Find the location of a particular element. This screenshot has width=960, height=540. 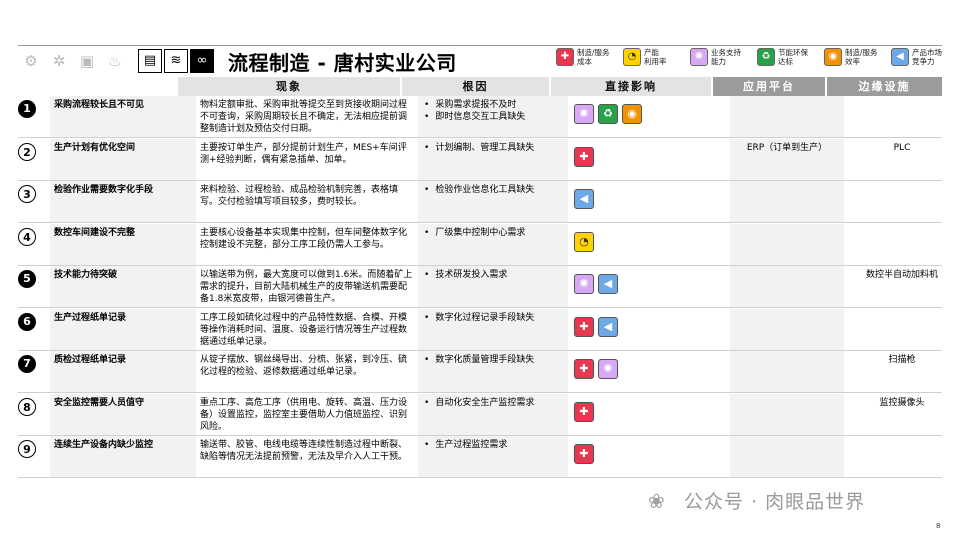

industry-icon-group: ▤ ≋ ∞ is located at coordinates (176, 61).